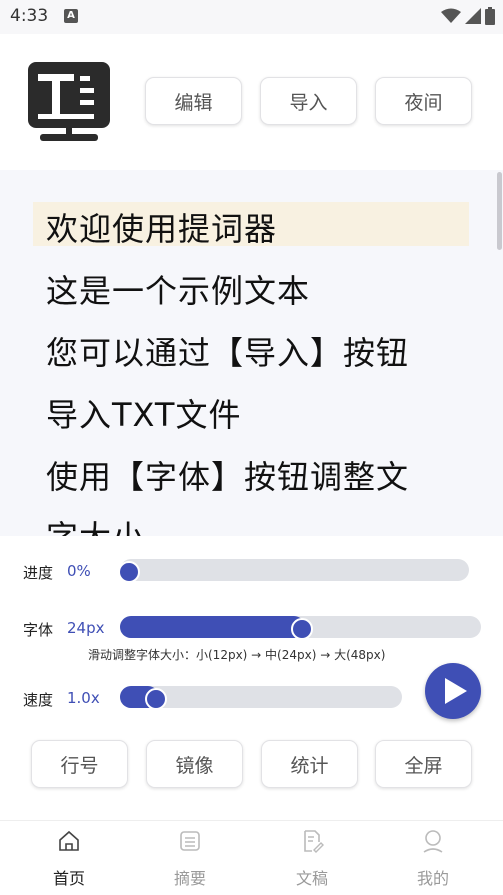  Describe the element at coordinates (162, 229) in the screenshot. I see `text-line: 欢迎使用提词器` at that location.